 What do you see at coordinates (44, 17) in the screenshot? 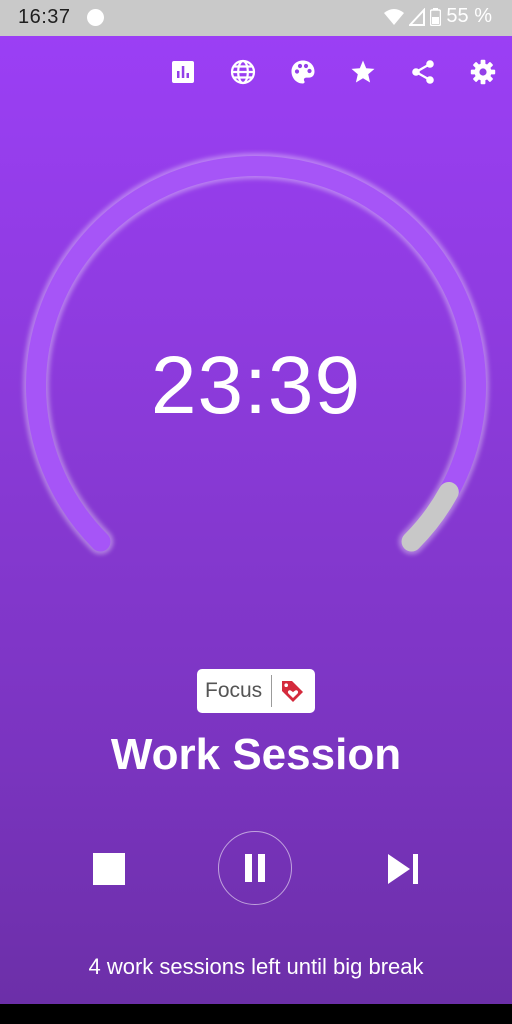
I see `status-time: 16:37` at bounding box center [44, 17].